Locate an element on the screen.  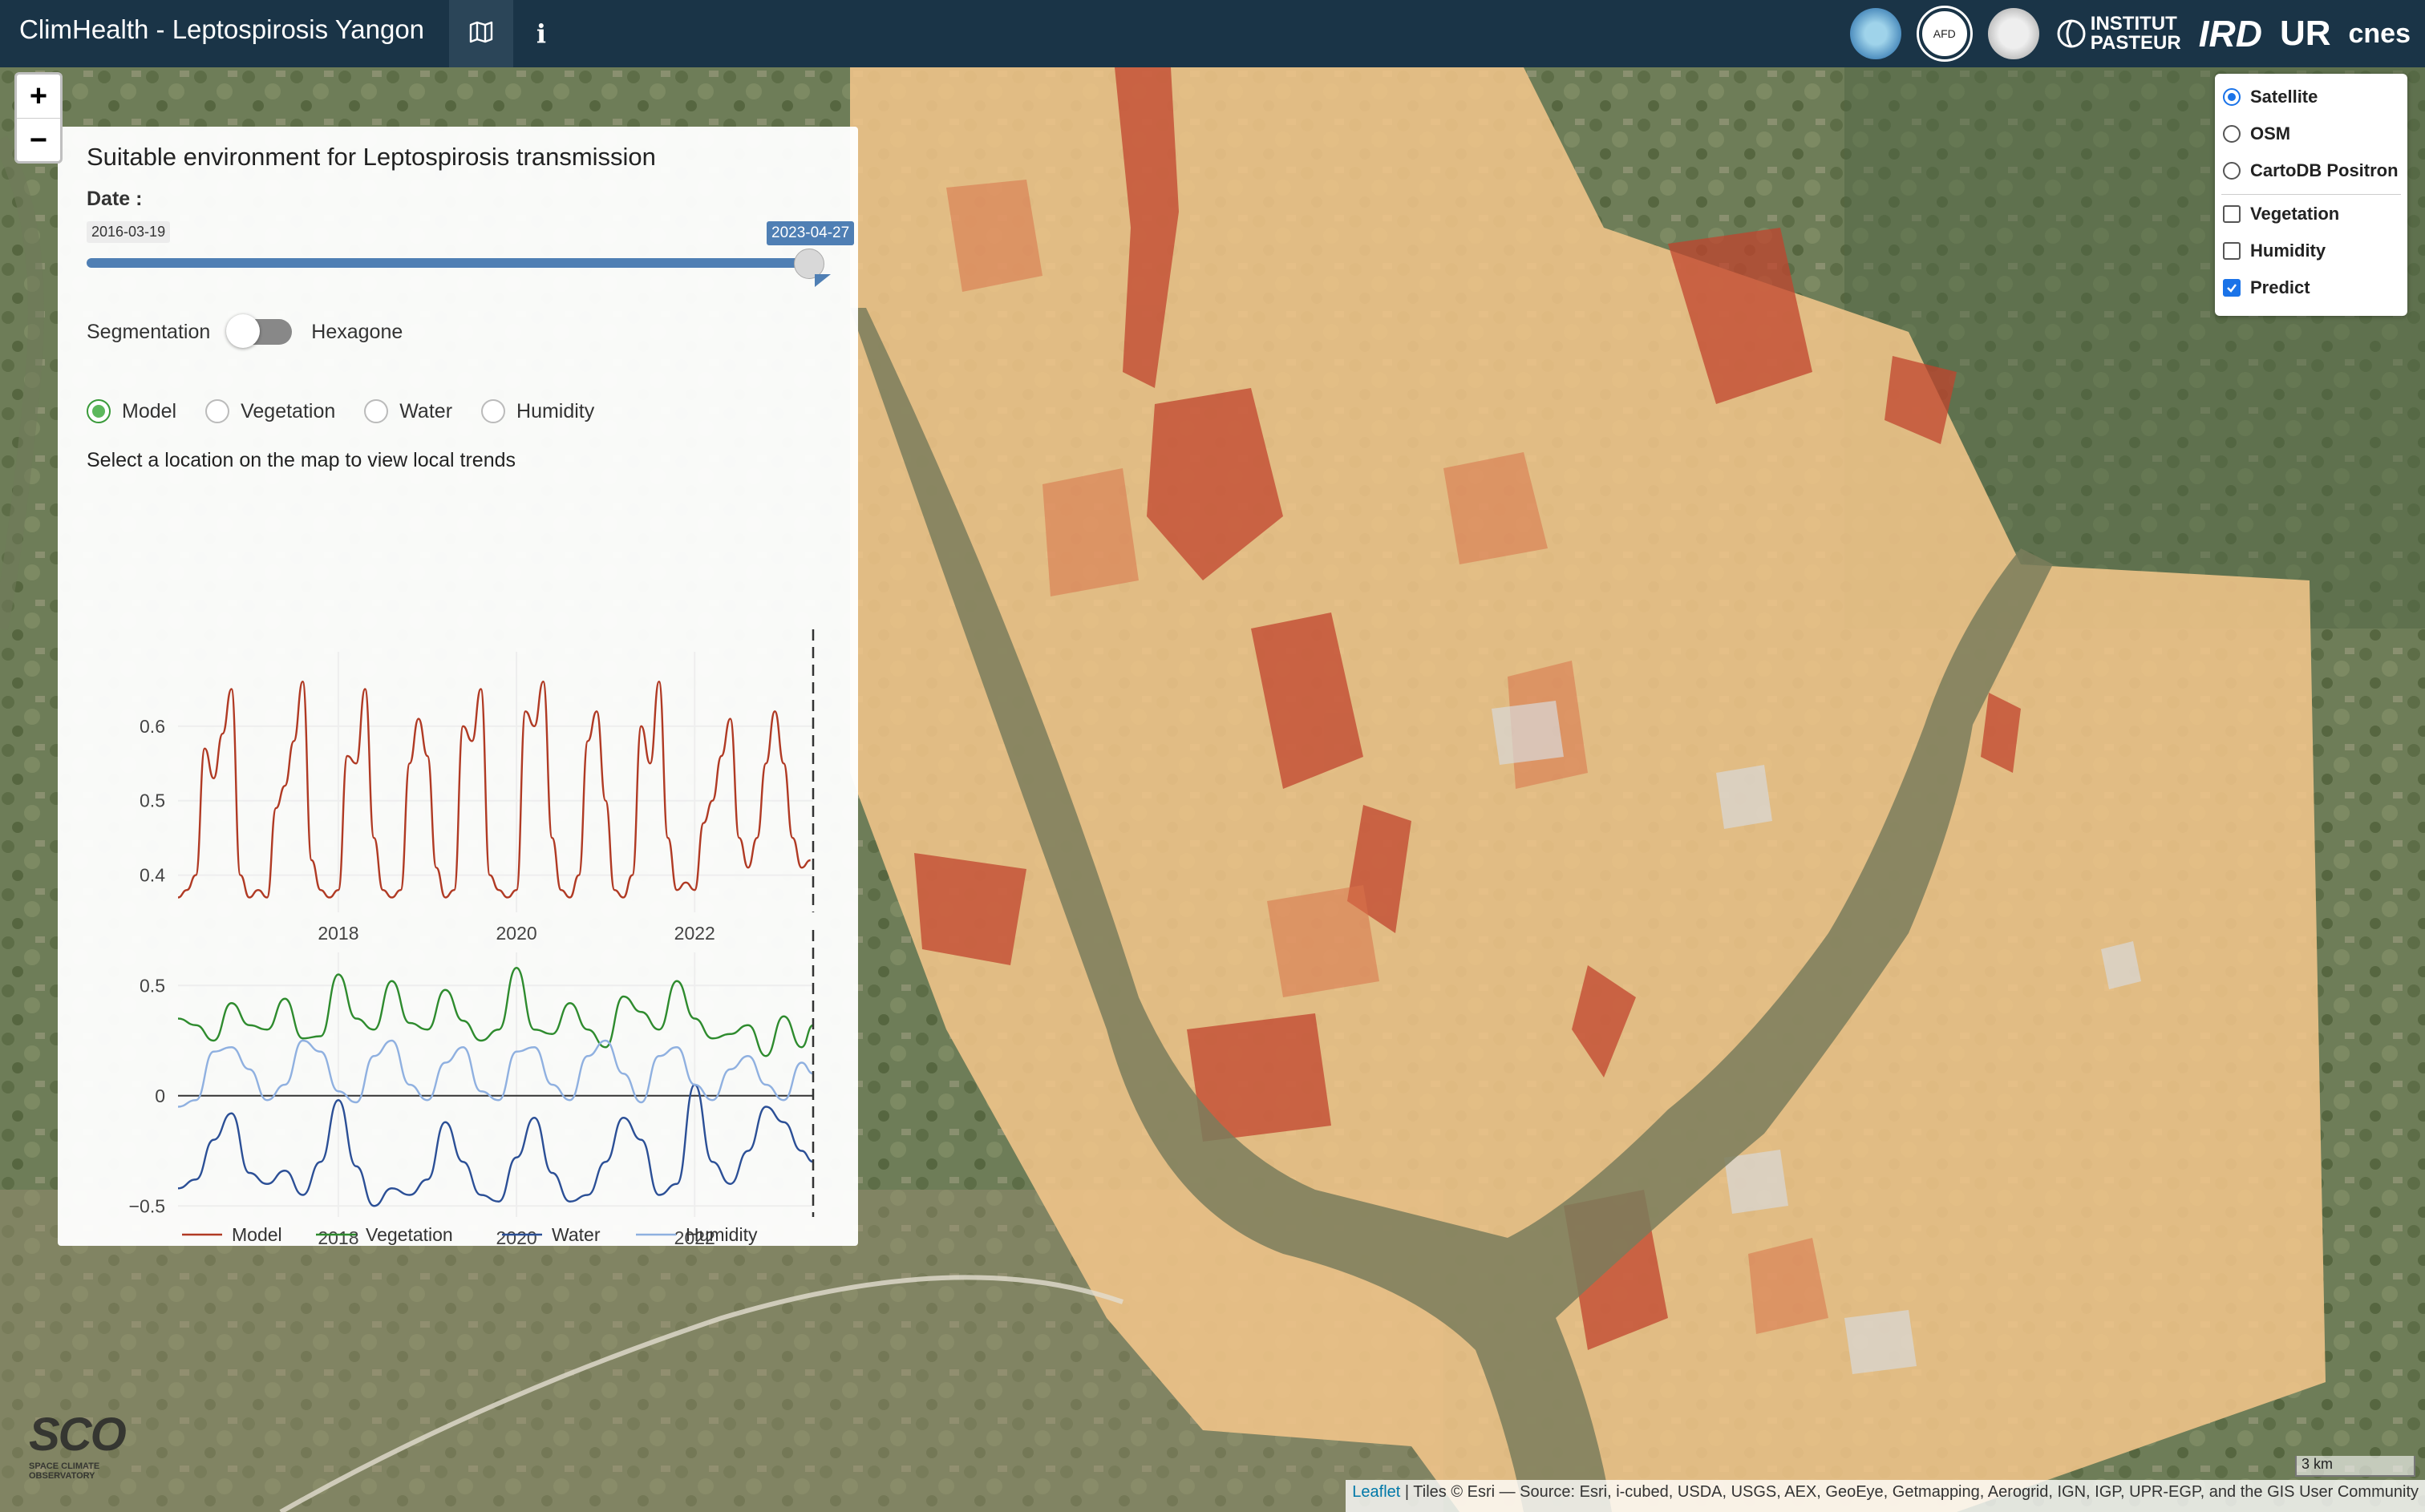
check-icon is located at coordinates (2232, 288).